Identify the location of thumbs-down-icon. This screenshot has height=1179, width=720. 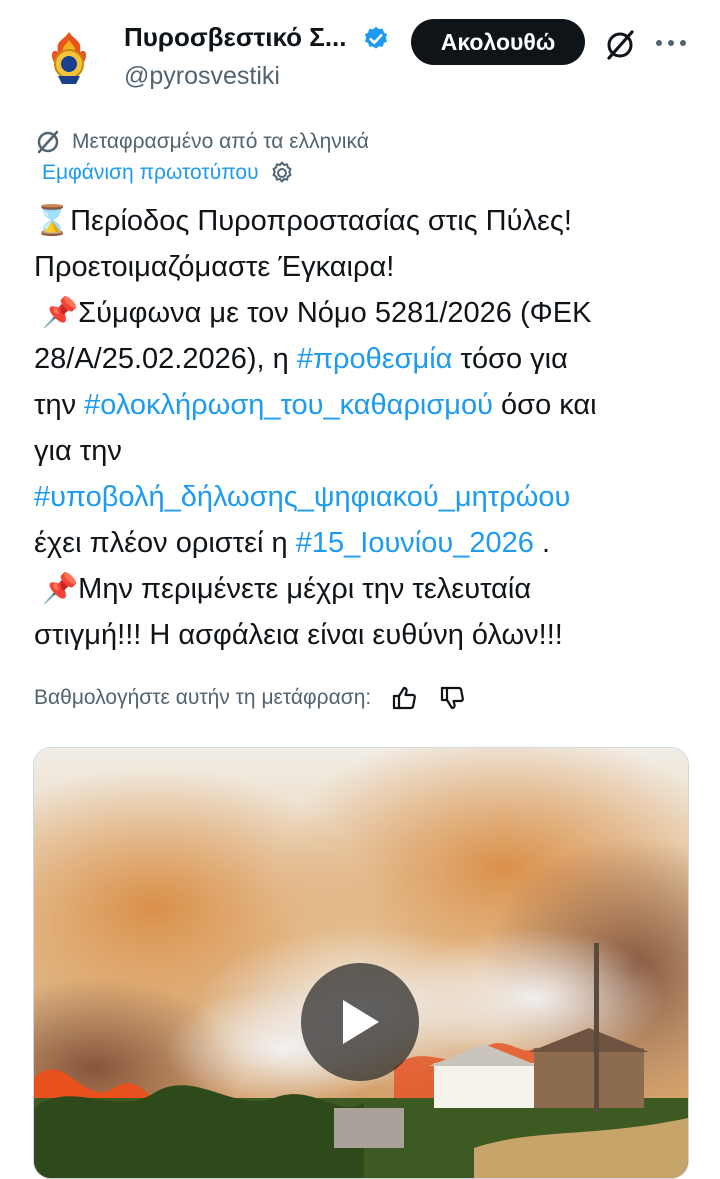
(452, 698).